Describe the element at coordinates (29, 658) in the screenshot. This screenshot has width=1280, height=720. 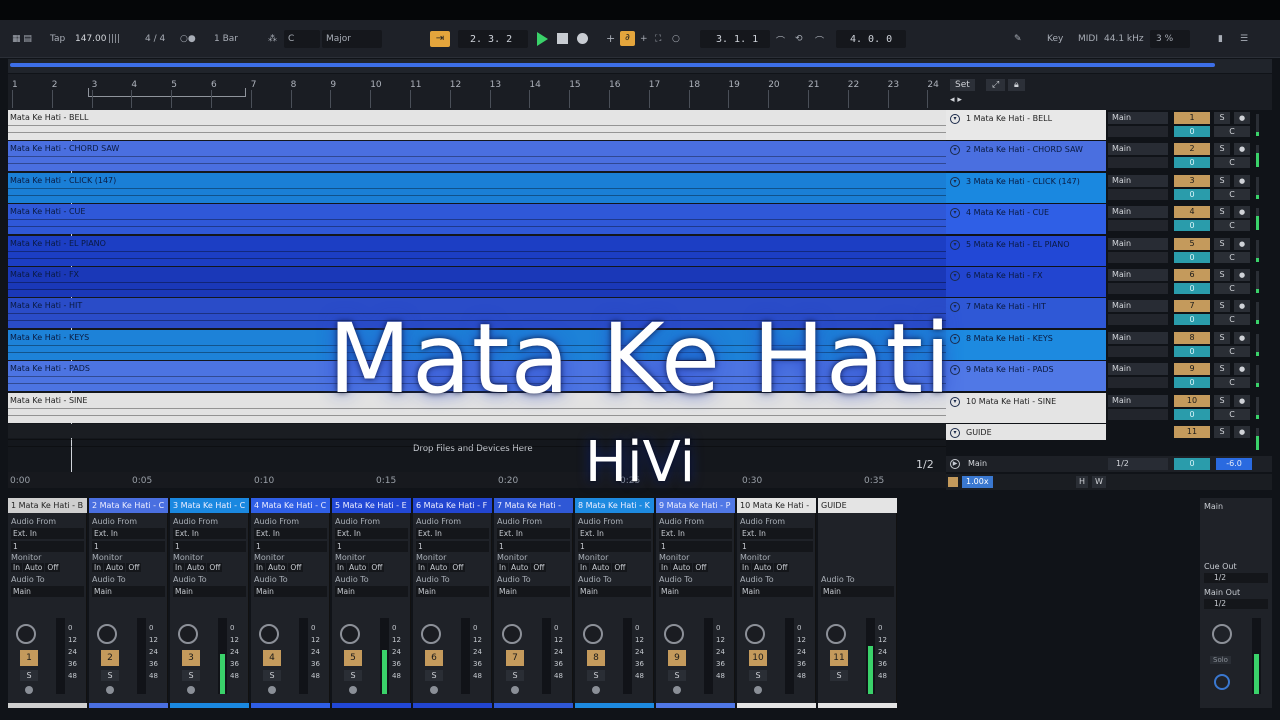
I see `track-number: 1` at that location.